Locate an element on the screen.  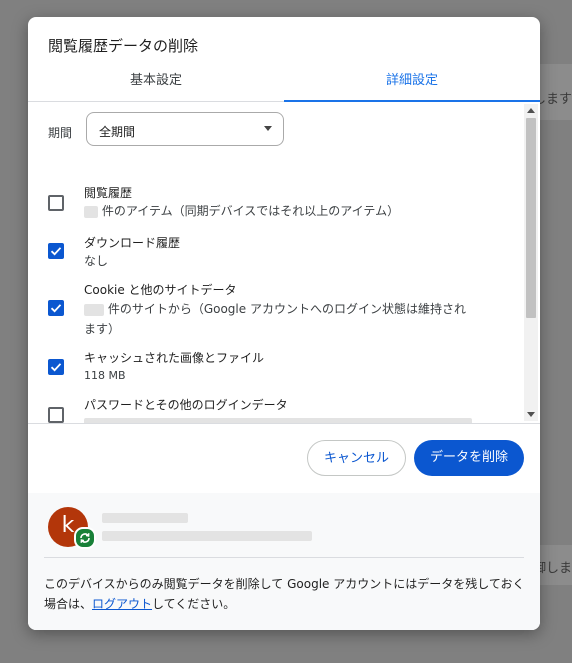
checkbox-passwords is located at coordinates (56, 415).